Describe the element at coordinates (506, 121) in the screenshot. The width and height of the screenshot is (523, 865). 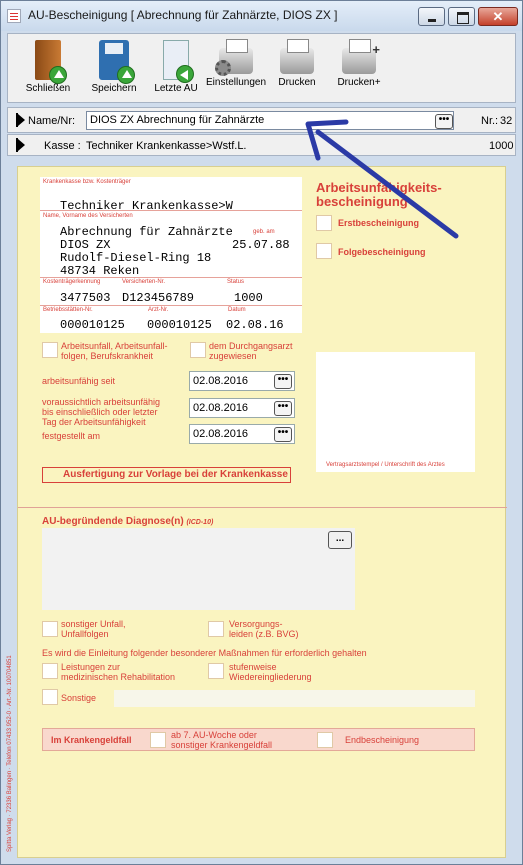
I see `nr-value: 32` at that location.